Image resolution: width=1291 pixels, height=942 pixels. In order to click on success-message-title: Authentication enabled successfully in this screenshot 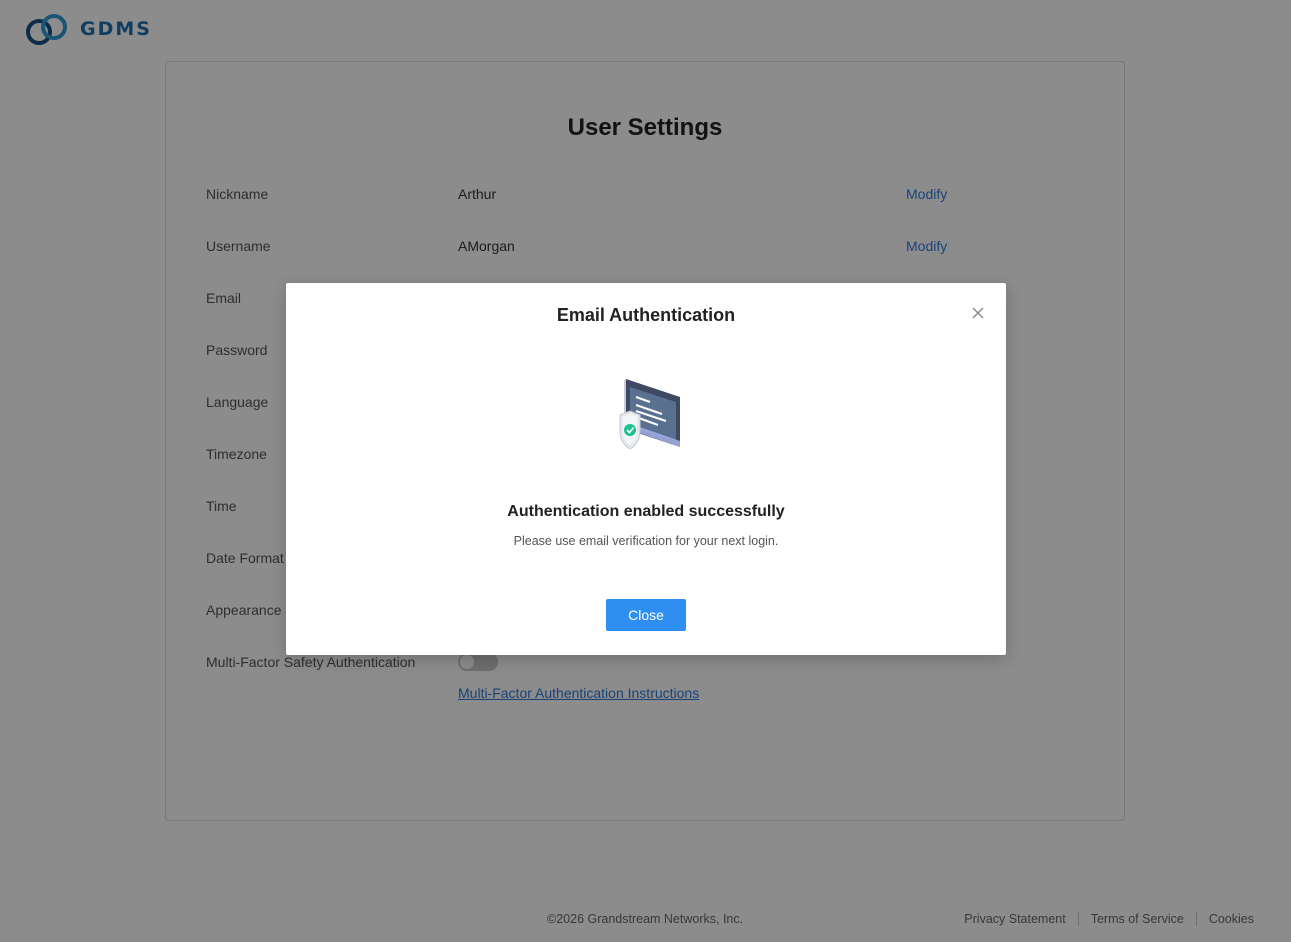, I will do `click(646, 511)`.